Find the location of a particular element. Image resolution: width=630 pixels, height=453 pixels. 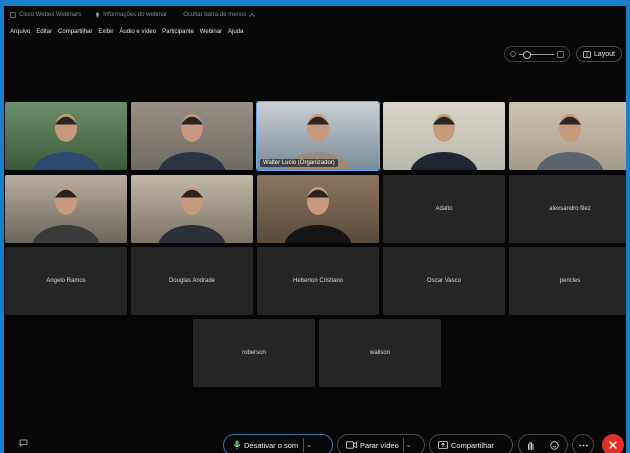

mute-button: Desativar o som ⌄ is located at coordinates (278, 443).